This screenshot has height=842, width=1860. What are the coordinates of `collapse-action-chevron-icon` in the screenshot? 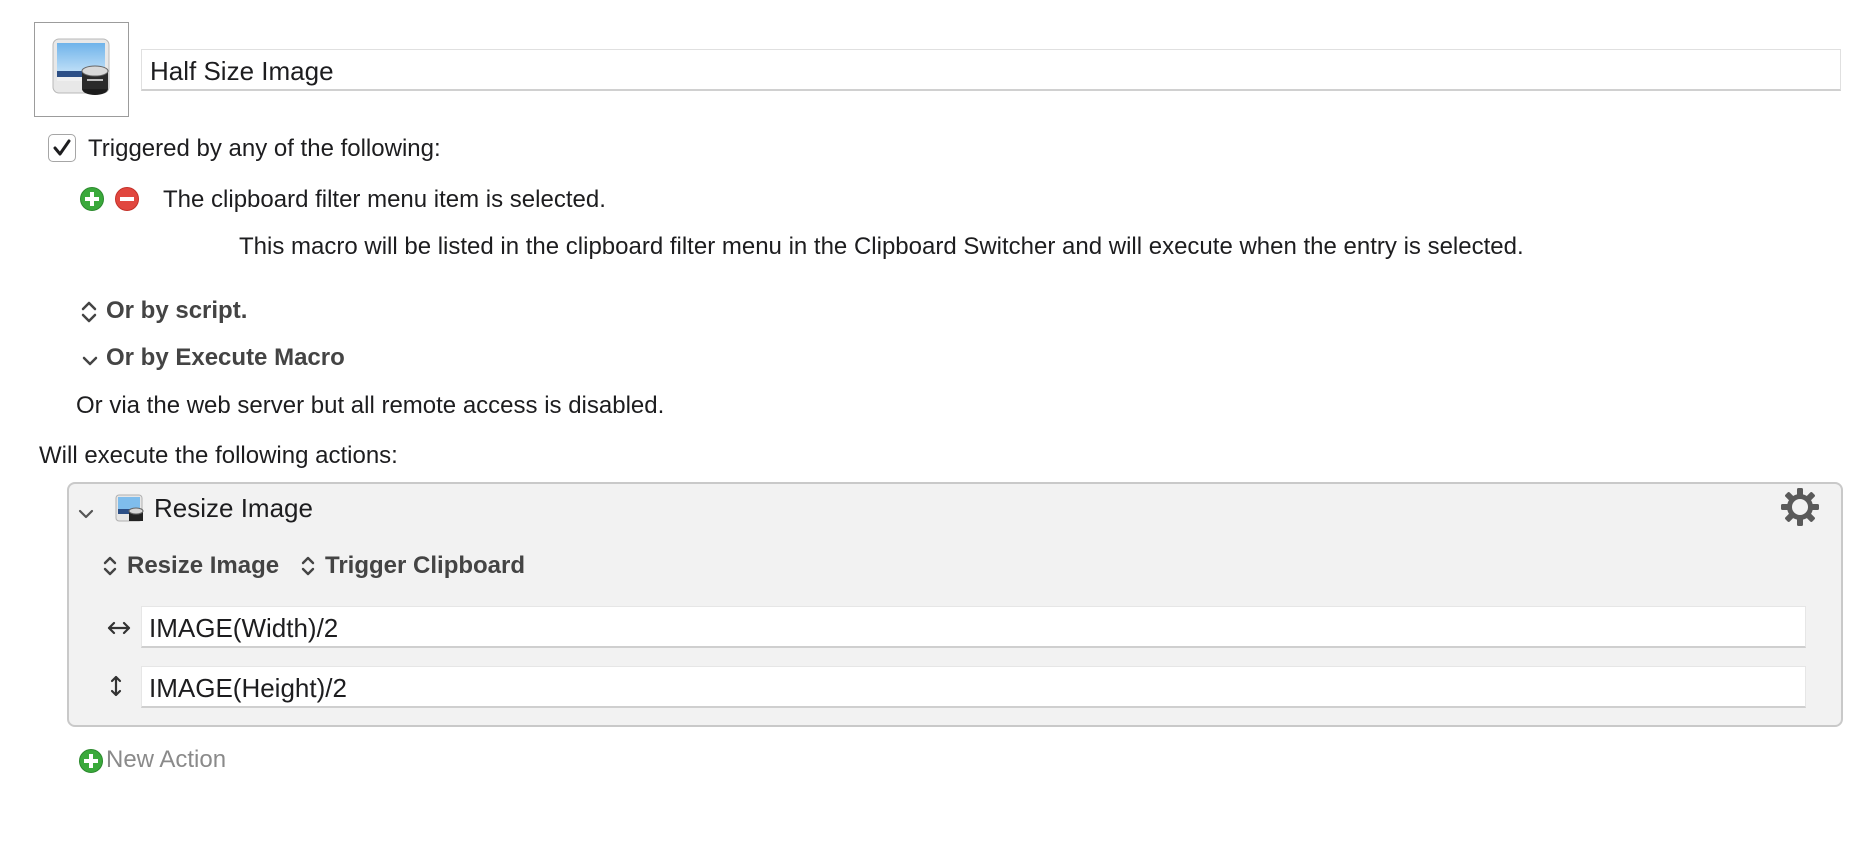 It's located at (86, 511).